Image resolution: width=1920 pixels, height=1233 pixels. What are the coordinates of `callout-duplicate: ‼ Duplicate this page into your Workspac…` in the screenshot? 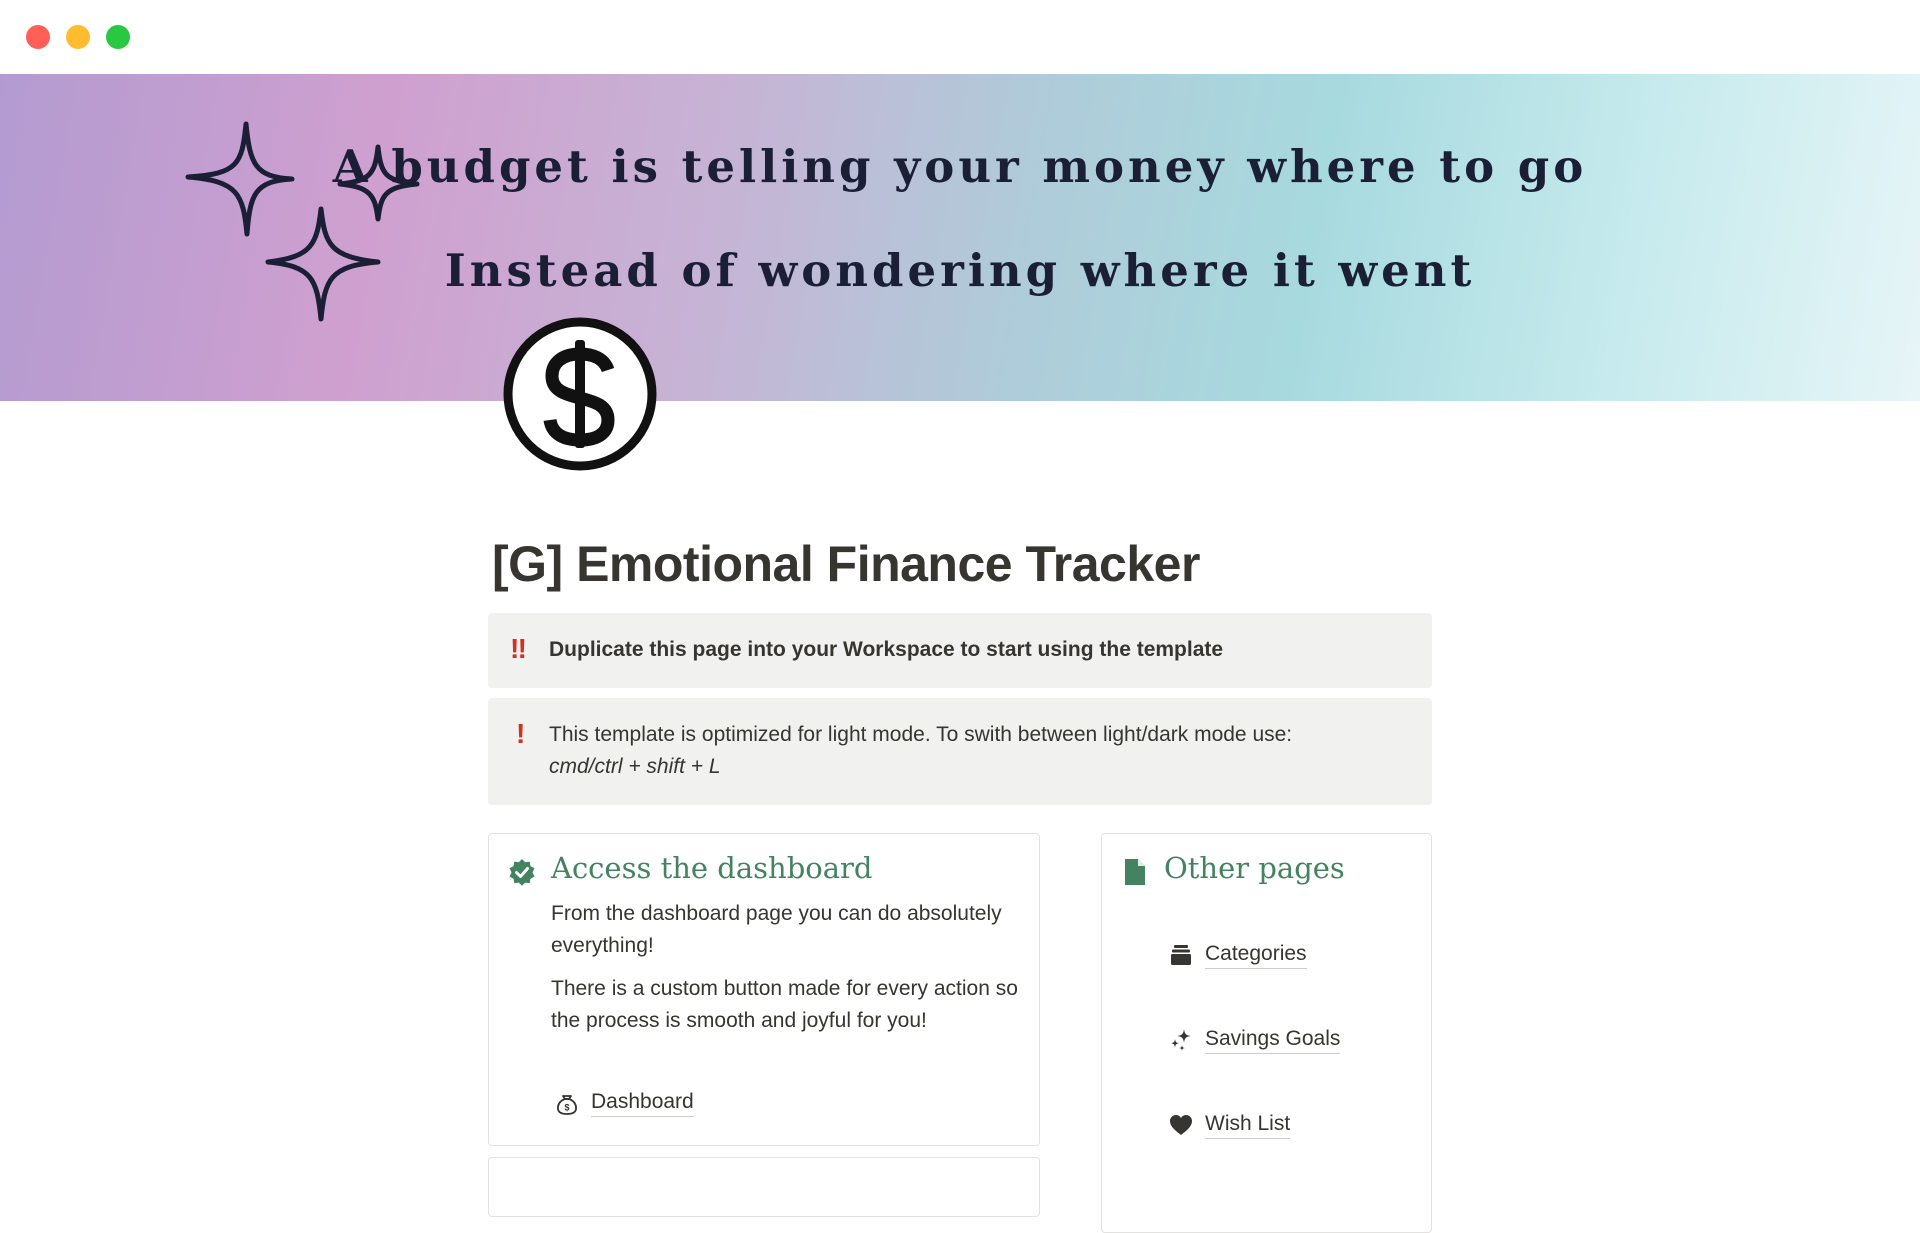 It's located at (960, 650).